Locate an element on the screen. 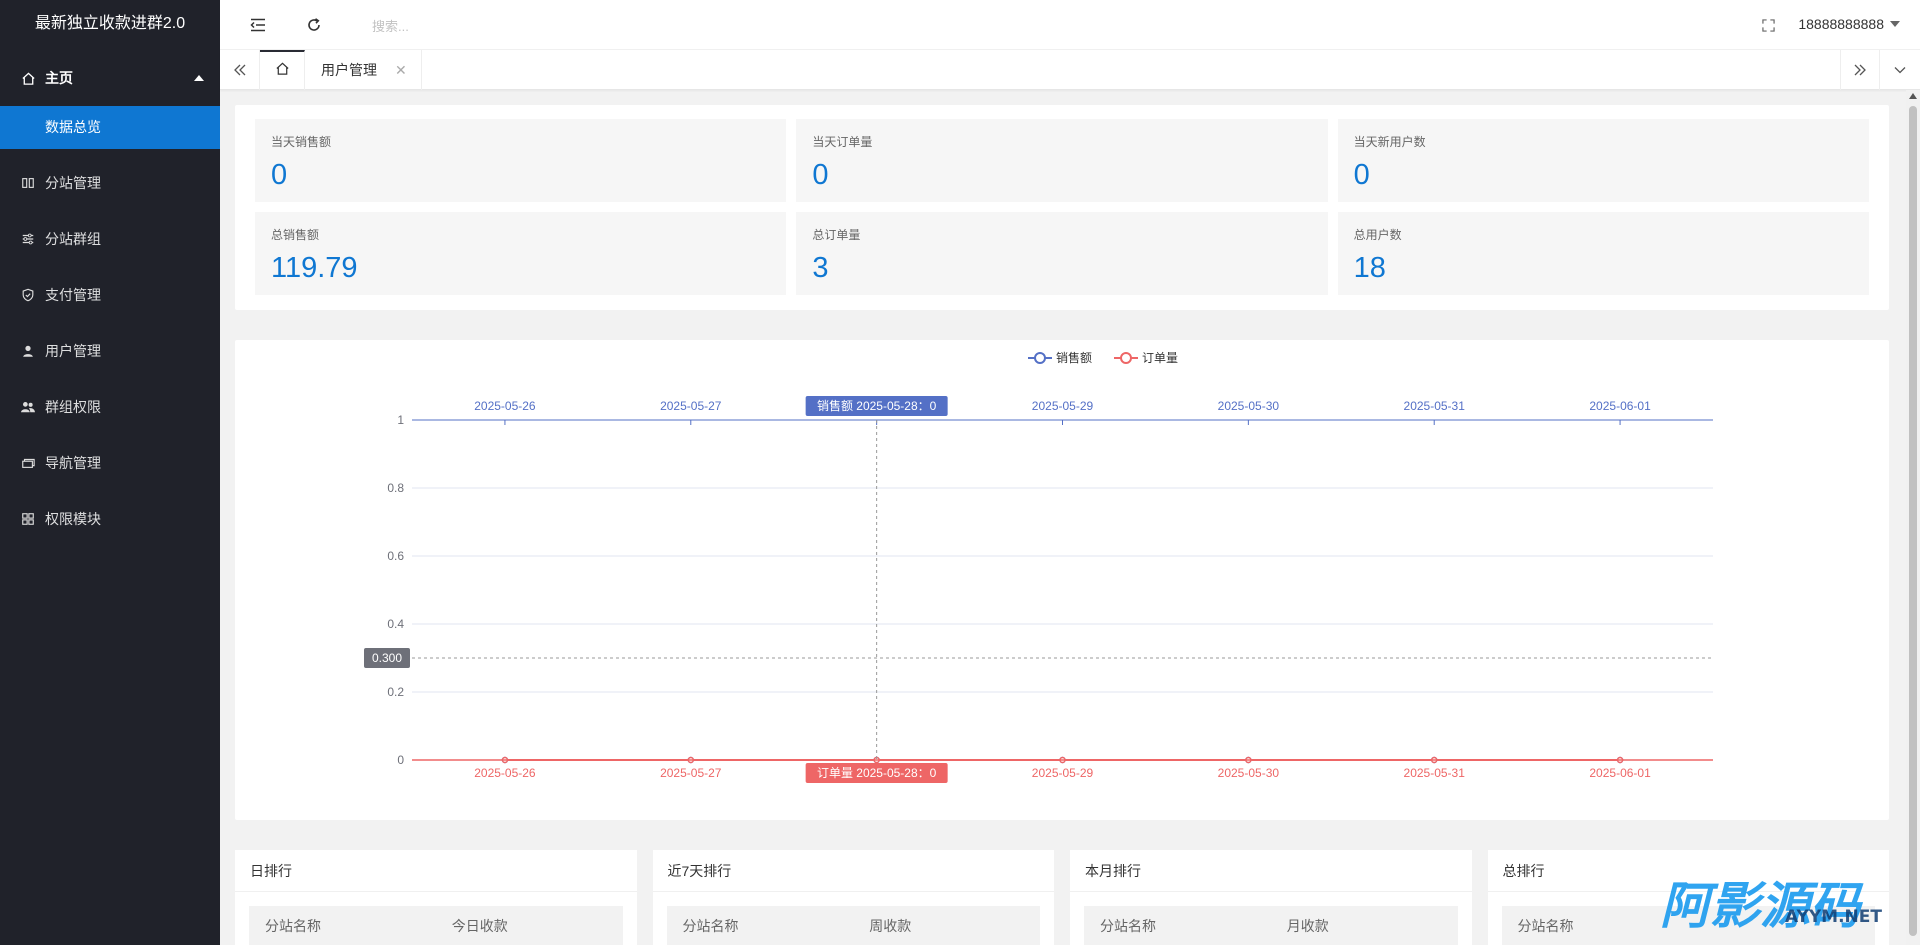  stat-label: 总用户数 is located at coordinates (1377, 235).